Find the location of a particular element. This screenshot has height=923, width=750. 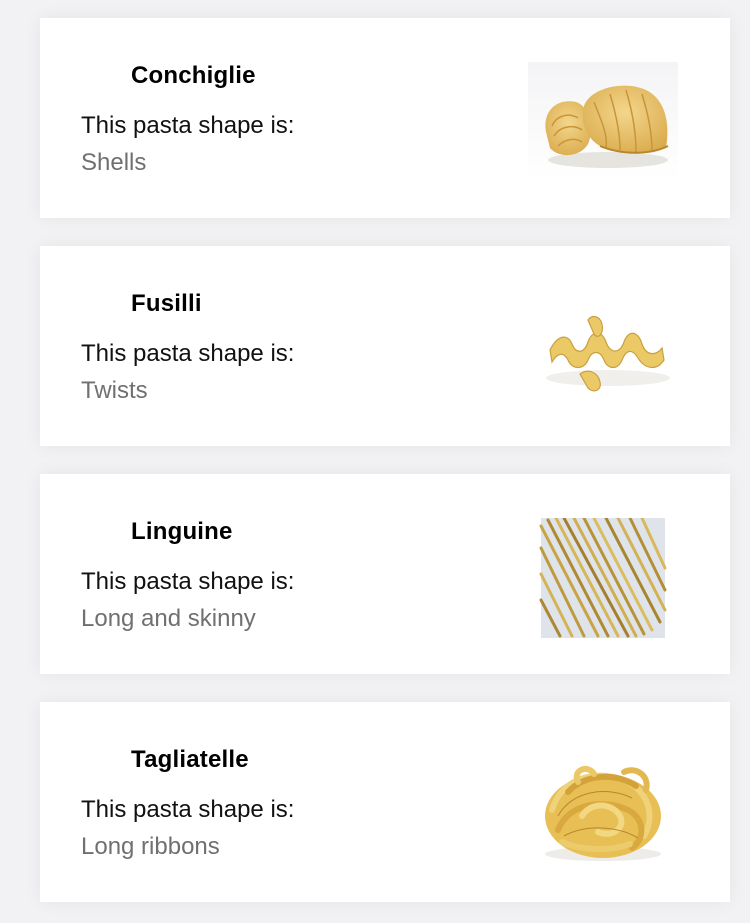

shape-description: Long ribbons is located at coordinates (150, 846).